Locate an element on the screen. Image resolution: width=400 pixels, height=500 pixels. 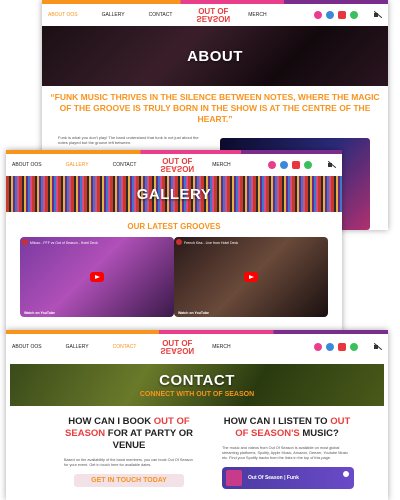
hero-subtitle: CONNECT WITH OUT OF SEASON is located at coordinates (197, 394).